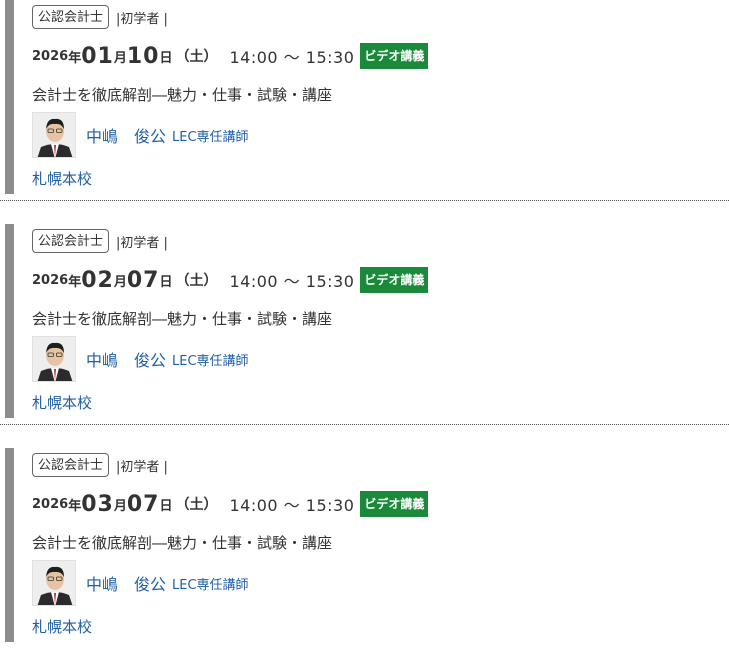 The image size is (729, 672). What do you see at coordinates (97, 280) in the screenshot?
I see `date-month: 02` at bounding box center [97, 280].